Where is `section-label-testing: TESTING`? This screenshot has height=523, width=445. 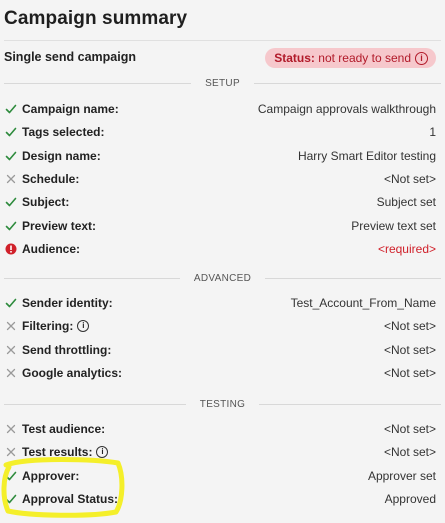 section-label-testing: TESTING is located at coordinates (222, 404).